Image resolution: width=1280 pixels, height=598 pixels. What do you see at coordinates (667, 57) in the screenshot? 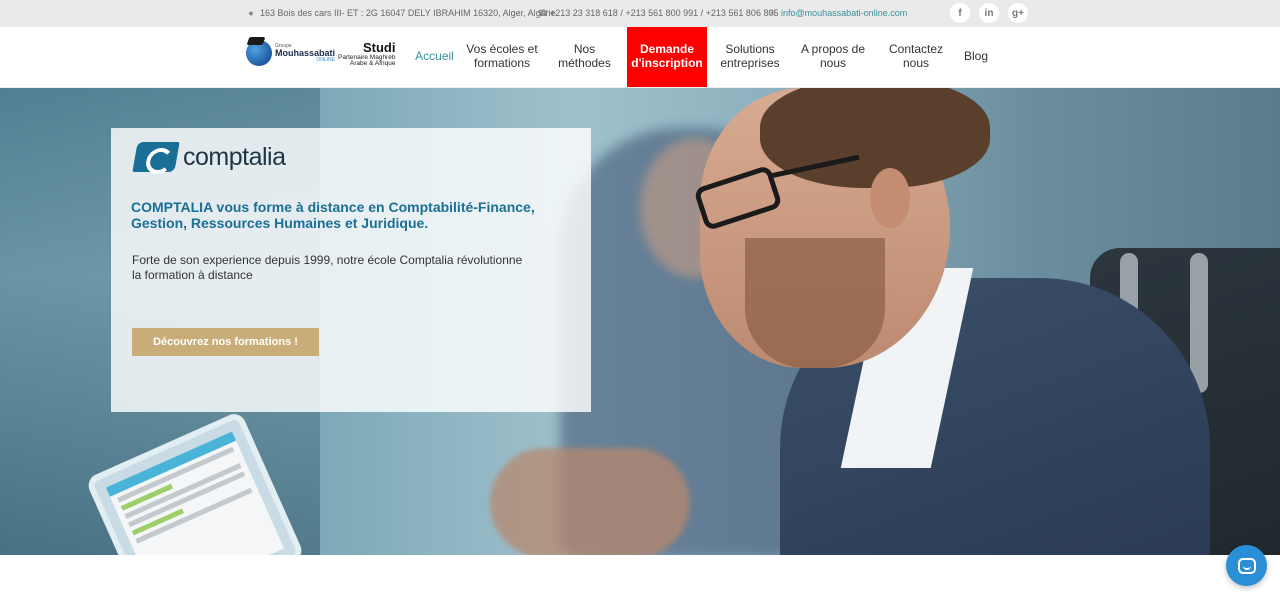
I see `nav-demande-inscription: Demande d'inscription` at bounding box center [667, 57].